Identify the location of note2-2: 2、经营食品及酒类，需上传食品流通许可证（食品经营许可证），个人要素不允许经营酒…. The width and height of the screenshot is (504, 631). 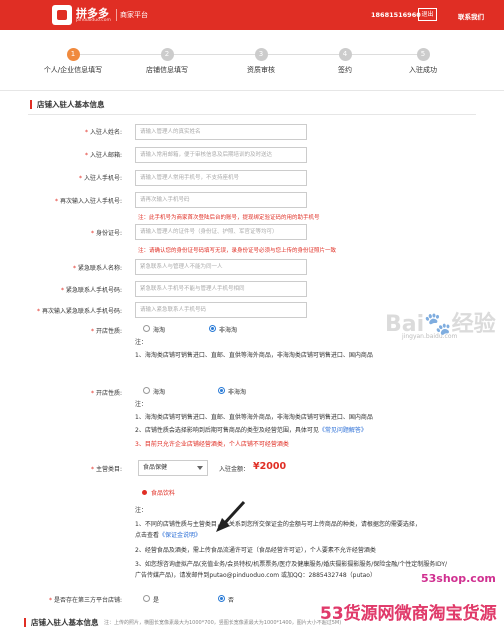
(255, 550).